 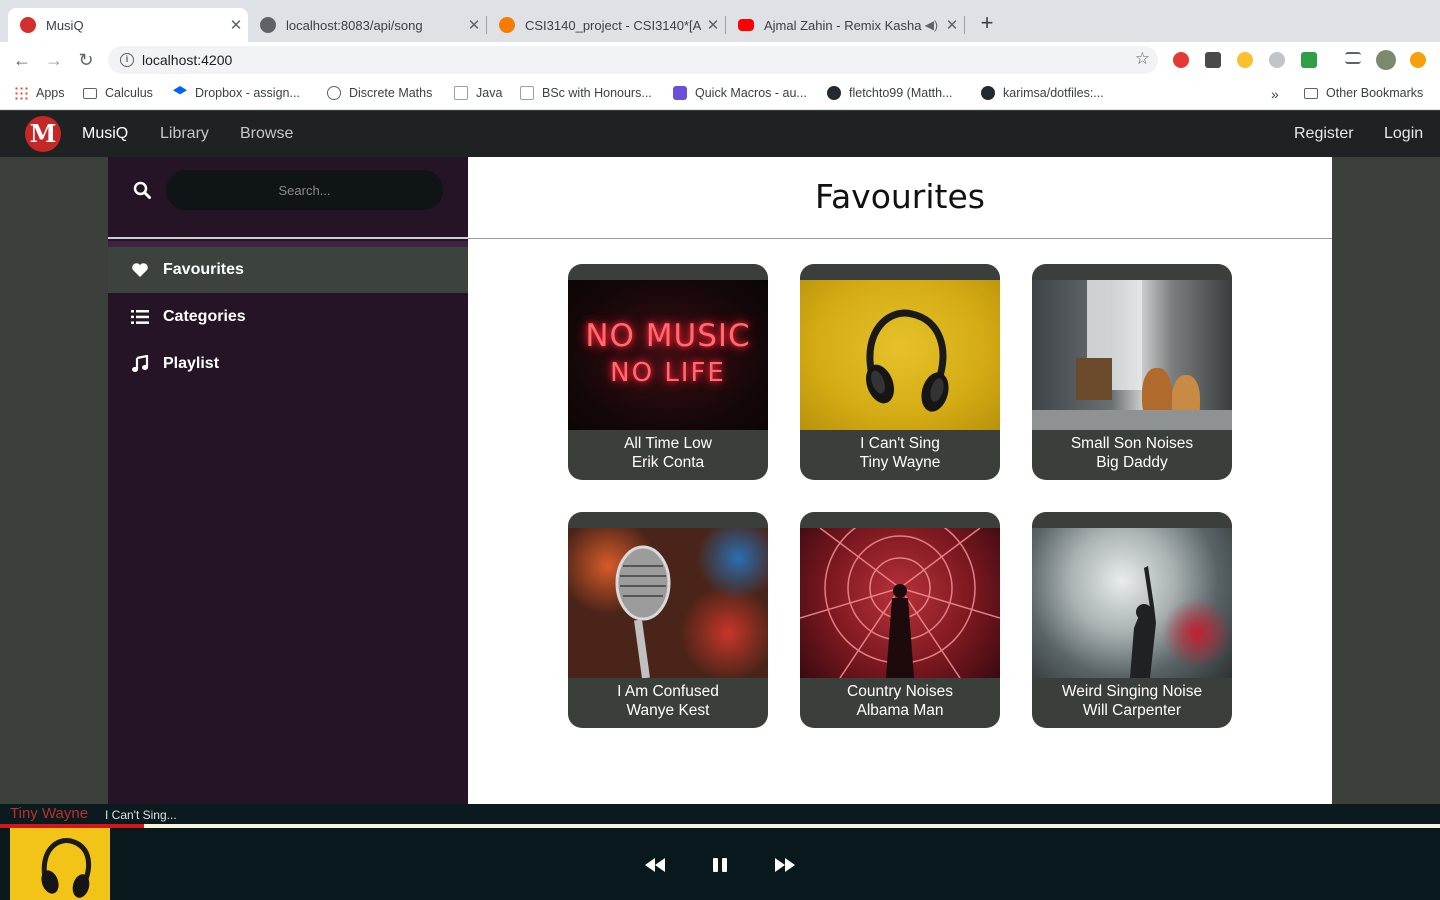 I want to click on heart-icon, so click(x=140, y=270).